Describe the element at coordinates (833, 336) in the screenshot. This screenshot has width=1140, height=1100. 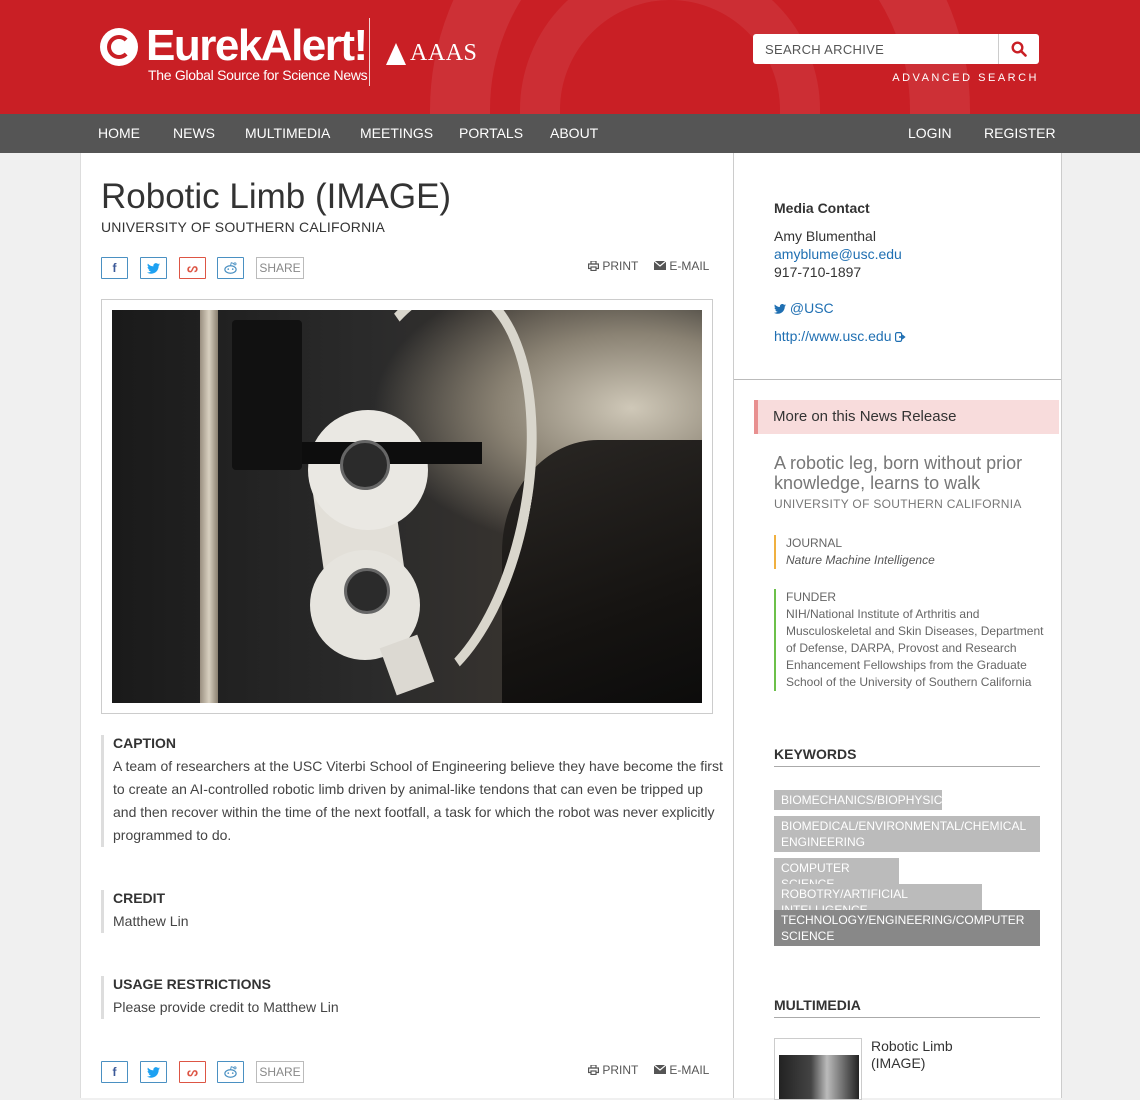
I see `website-url: http://www.usc.edu` at that location.